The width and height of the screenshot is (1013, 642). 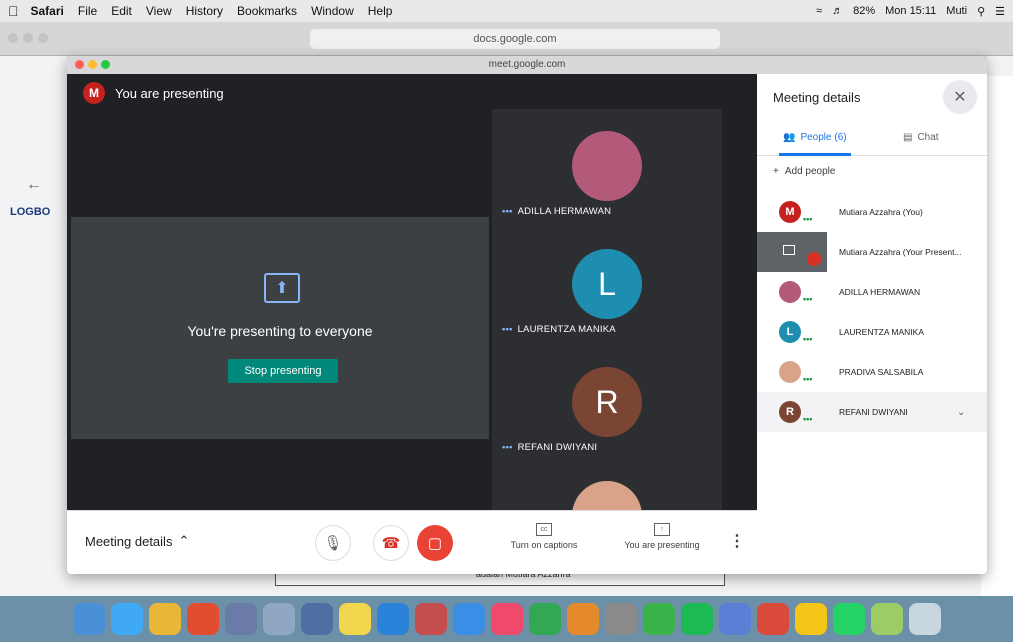 I want to click on books-icon, so click(x=582, y=619).